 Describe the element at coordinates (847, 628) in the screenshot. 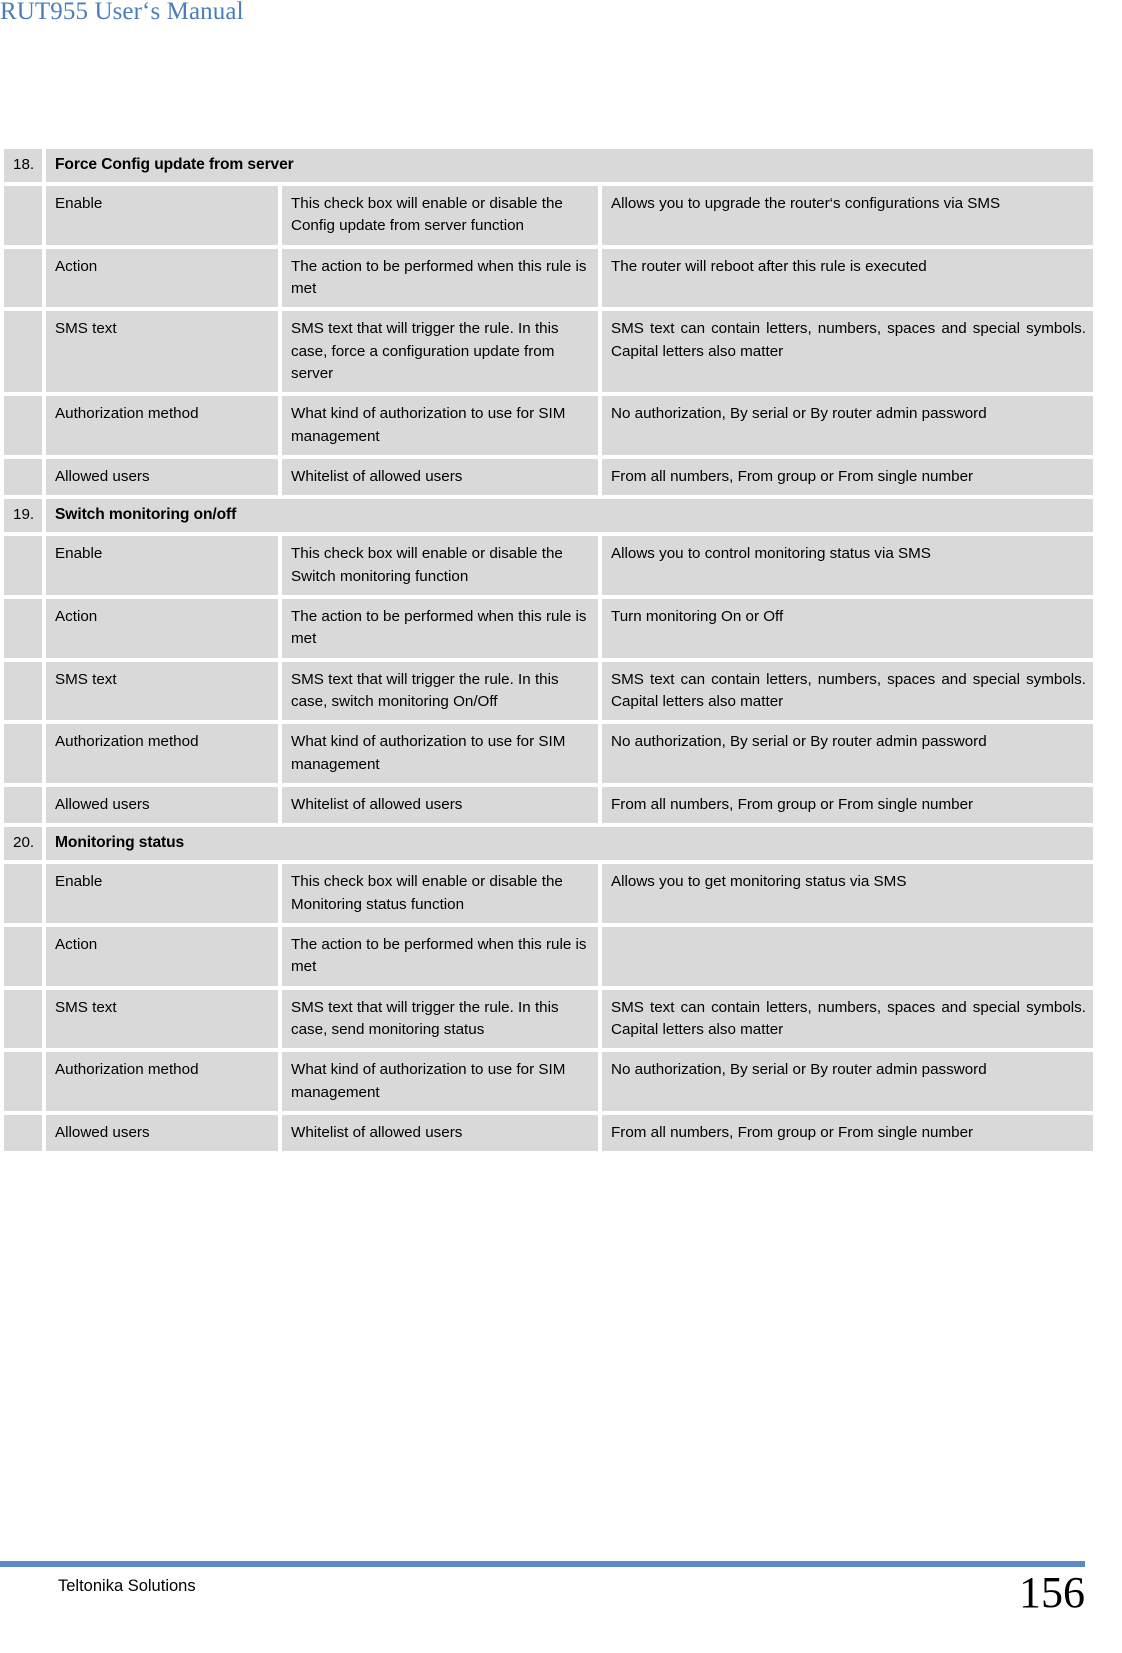

I see `field-value-cell: Turn monitoring On or Off` at that location.